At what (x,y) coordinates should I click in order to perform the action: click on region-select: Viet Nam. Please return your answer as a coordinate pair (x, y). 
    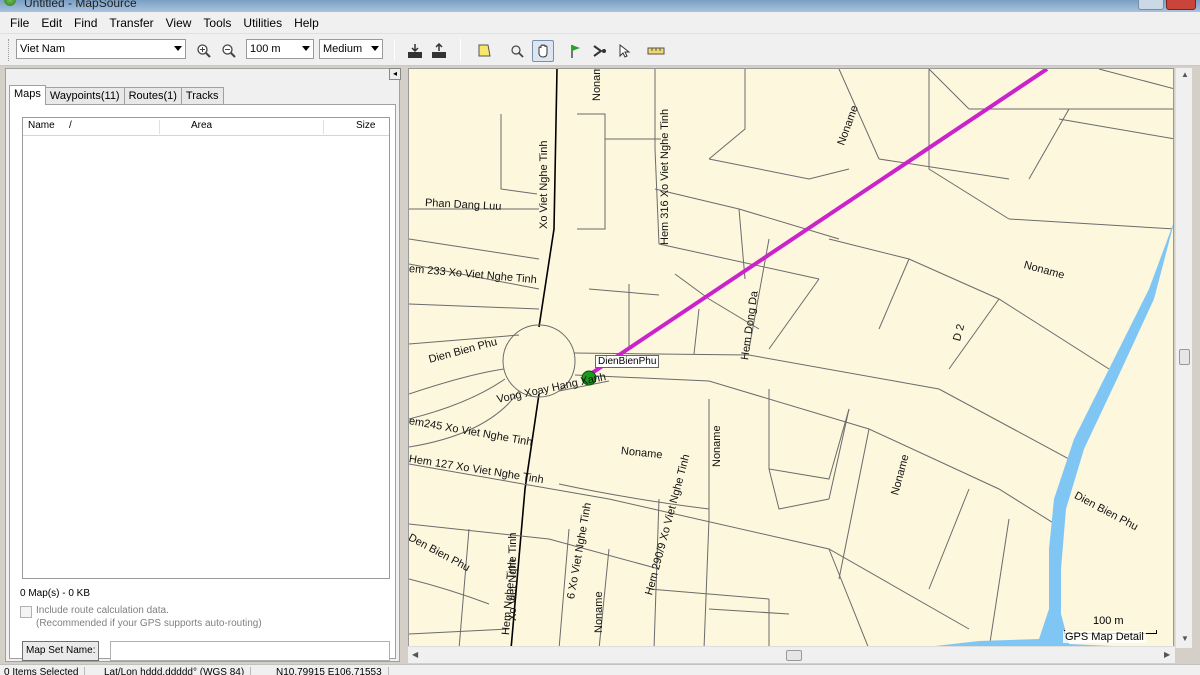
    Looking at the image, I should click on (101, 49).